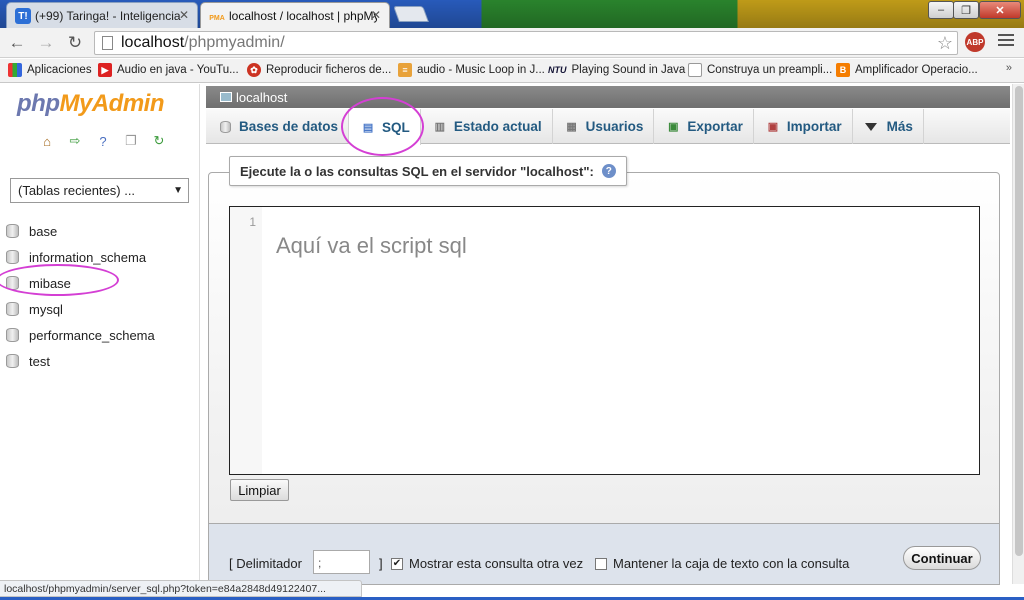  Describe the element at coordinates (557, 70) in the screenshot. I see `ntu-icon: NTU` at that location.